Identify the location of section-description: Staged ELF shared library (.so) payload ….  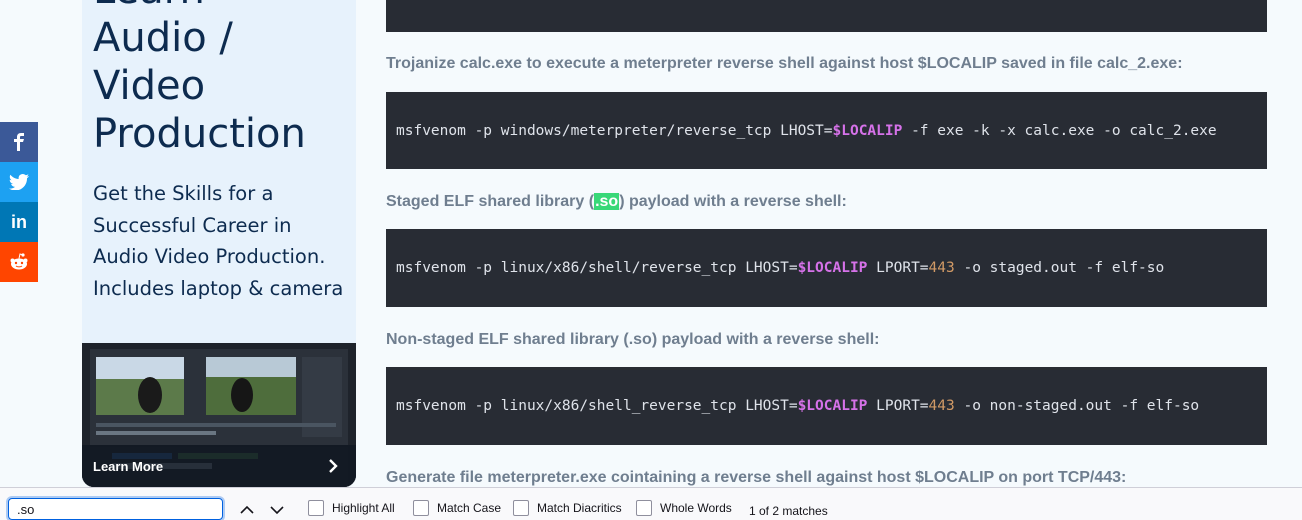
(616, 202).